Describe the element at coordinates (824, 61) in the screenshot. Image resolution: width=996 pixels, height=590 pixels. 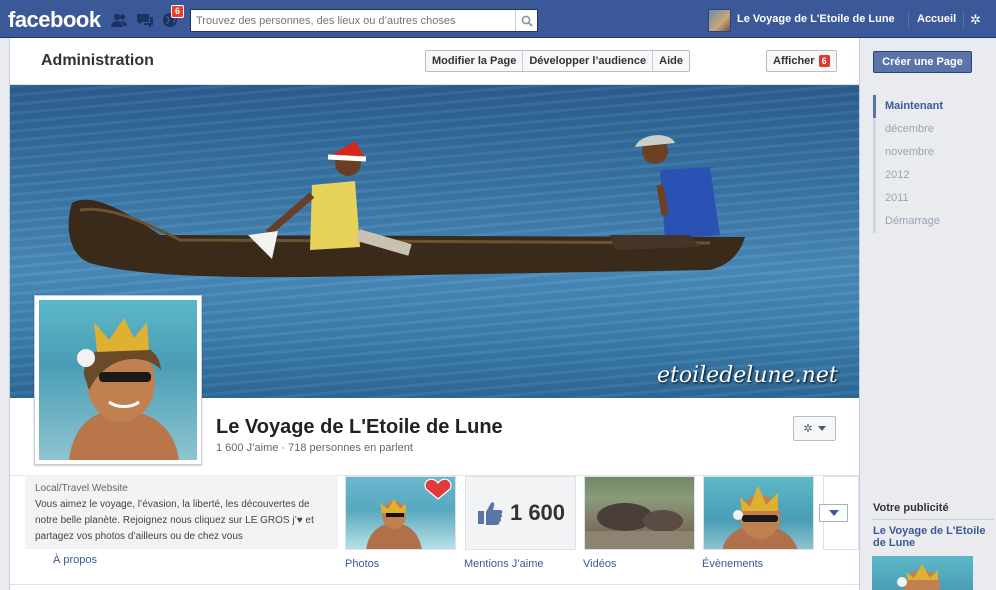
I see `show-count-badge: 6` at that location.